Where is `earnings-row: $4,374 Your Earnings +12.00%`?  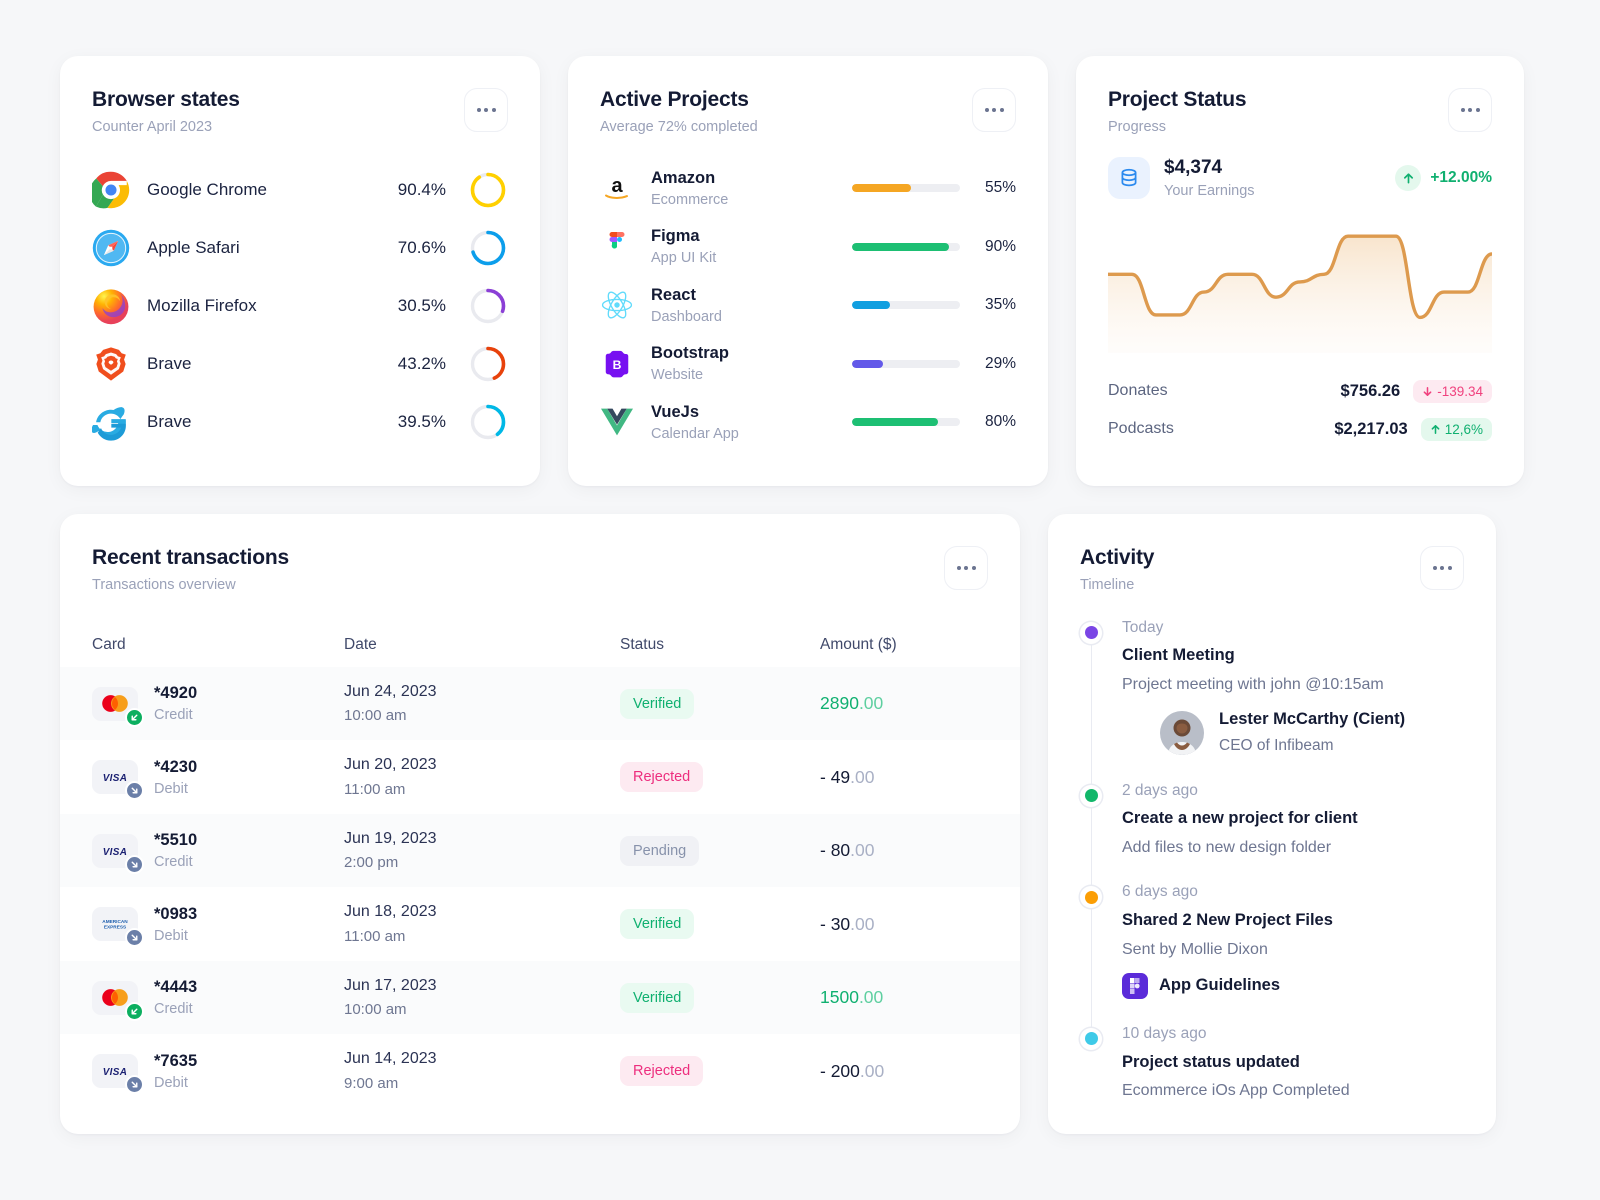 earnings-row: $4,374 Your Earnings +12.00% is located at coordinates (1300, 167).